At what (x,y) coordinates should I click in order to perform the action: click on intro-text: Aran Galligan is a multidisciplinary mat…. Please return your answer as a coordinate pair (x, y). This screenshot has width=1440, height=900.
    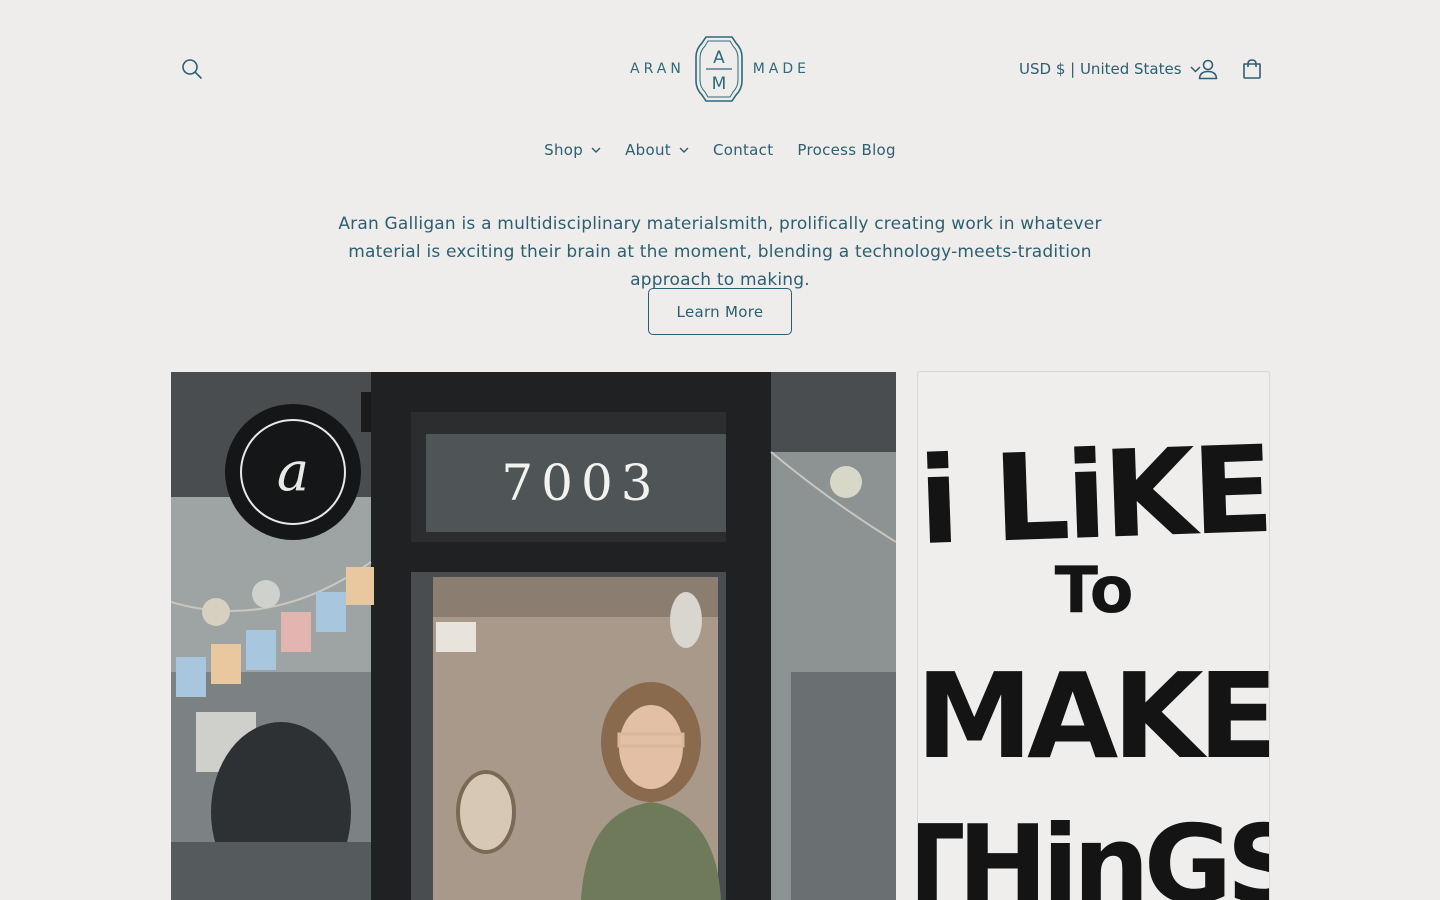
    Looking at the image, I should click on (720, 252).